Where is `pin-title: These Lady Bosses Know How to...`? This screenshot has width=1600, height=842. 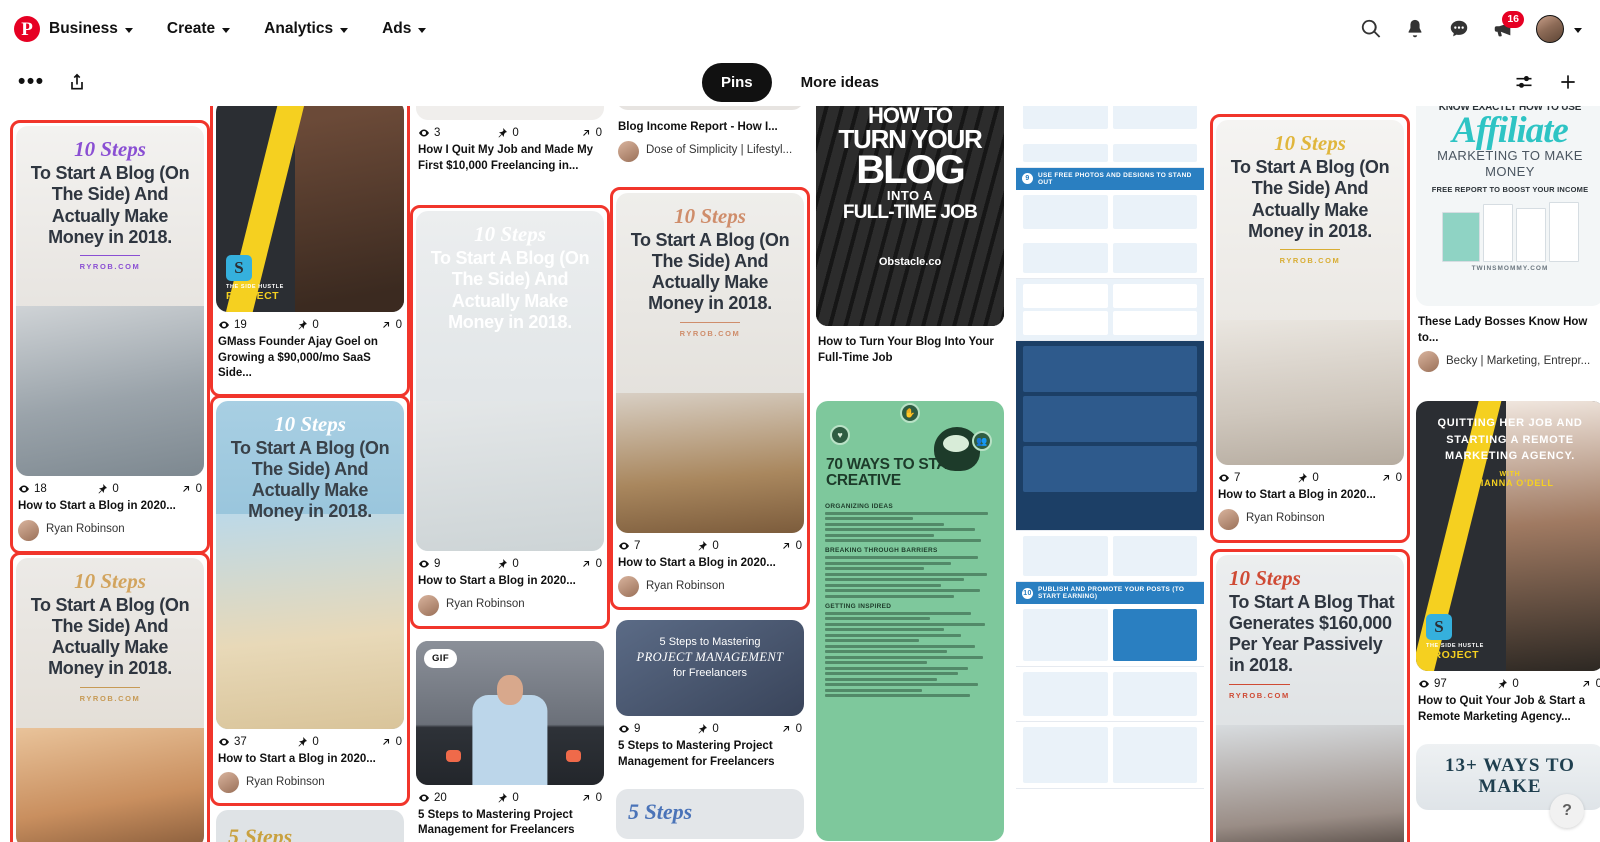 pin-title: These Lady Bosses Know How to... is located at coordinates (1503, 330).